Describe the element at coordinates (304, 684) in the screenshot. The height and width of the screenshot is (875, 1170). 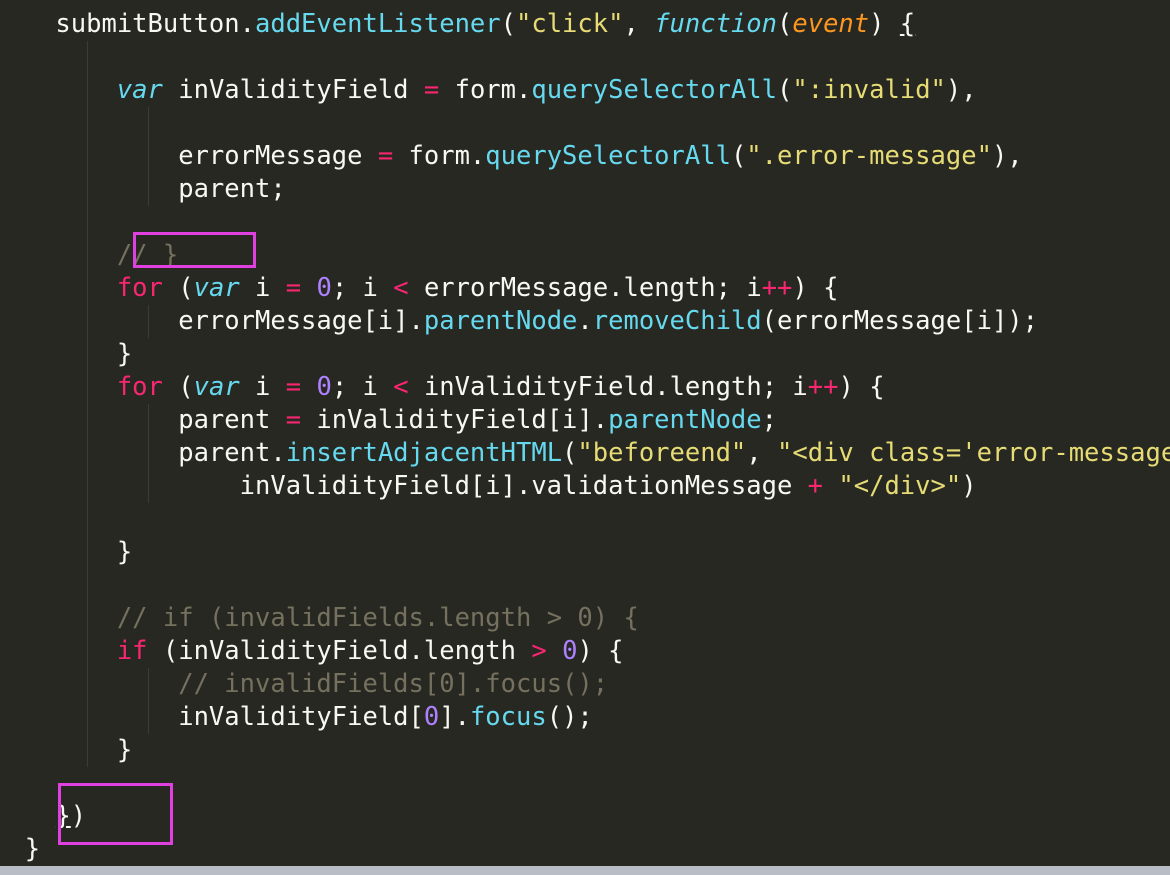
I see `code-line: // invalidFields[0].focus();` at that location.